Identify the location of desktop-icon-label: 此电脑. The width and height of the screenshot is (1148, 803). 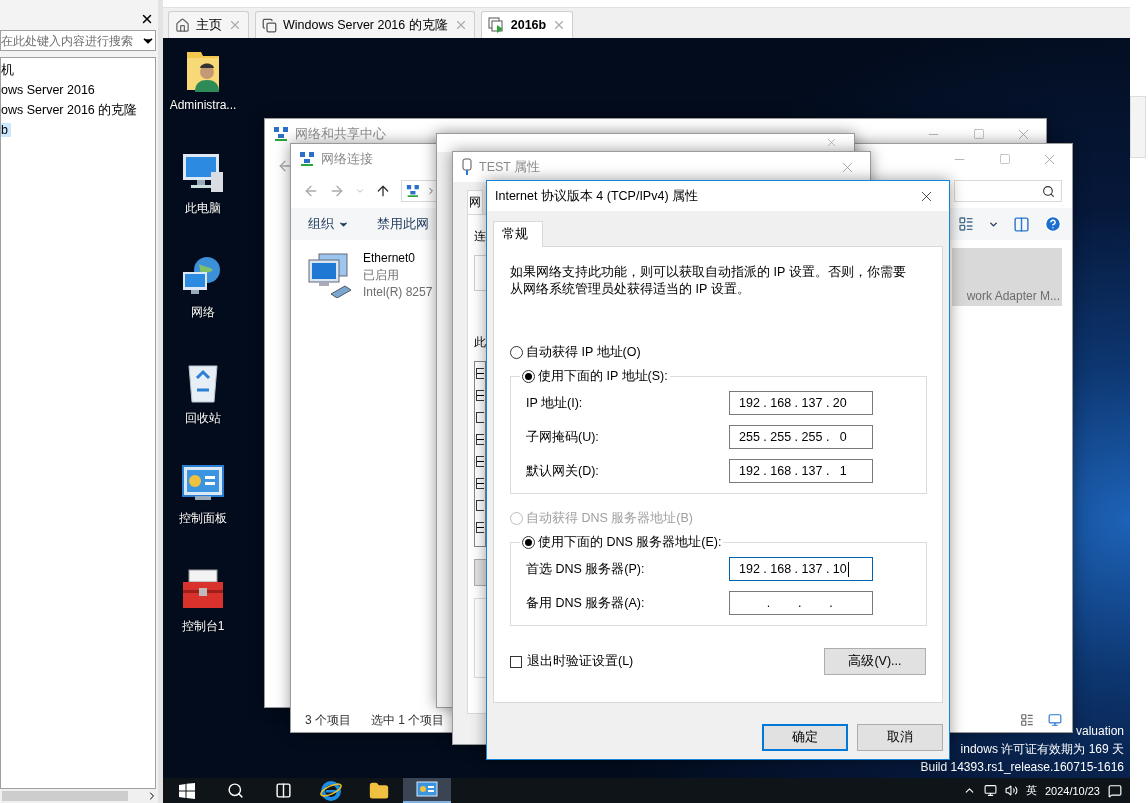
(203, 208).